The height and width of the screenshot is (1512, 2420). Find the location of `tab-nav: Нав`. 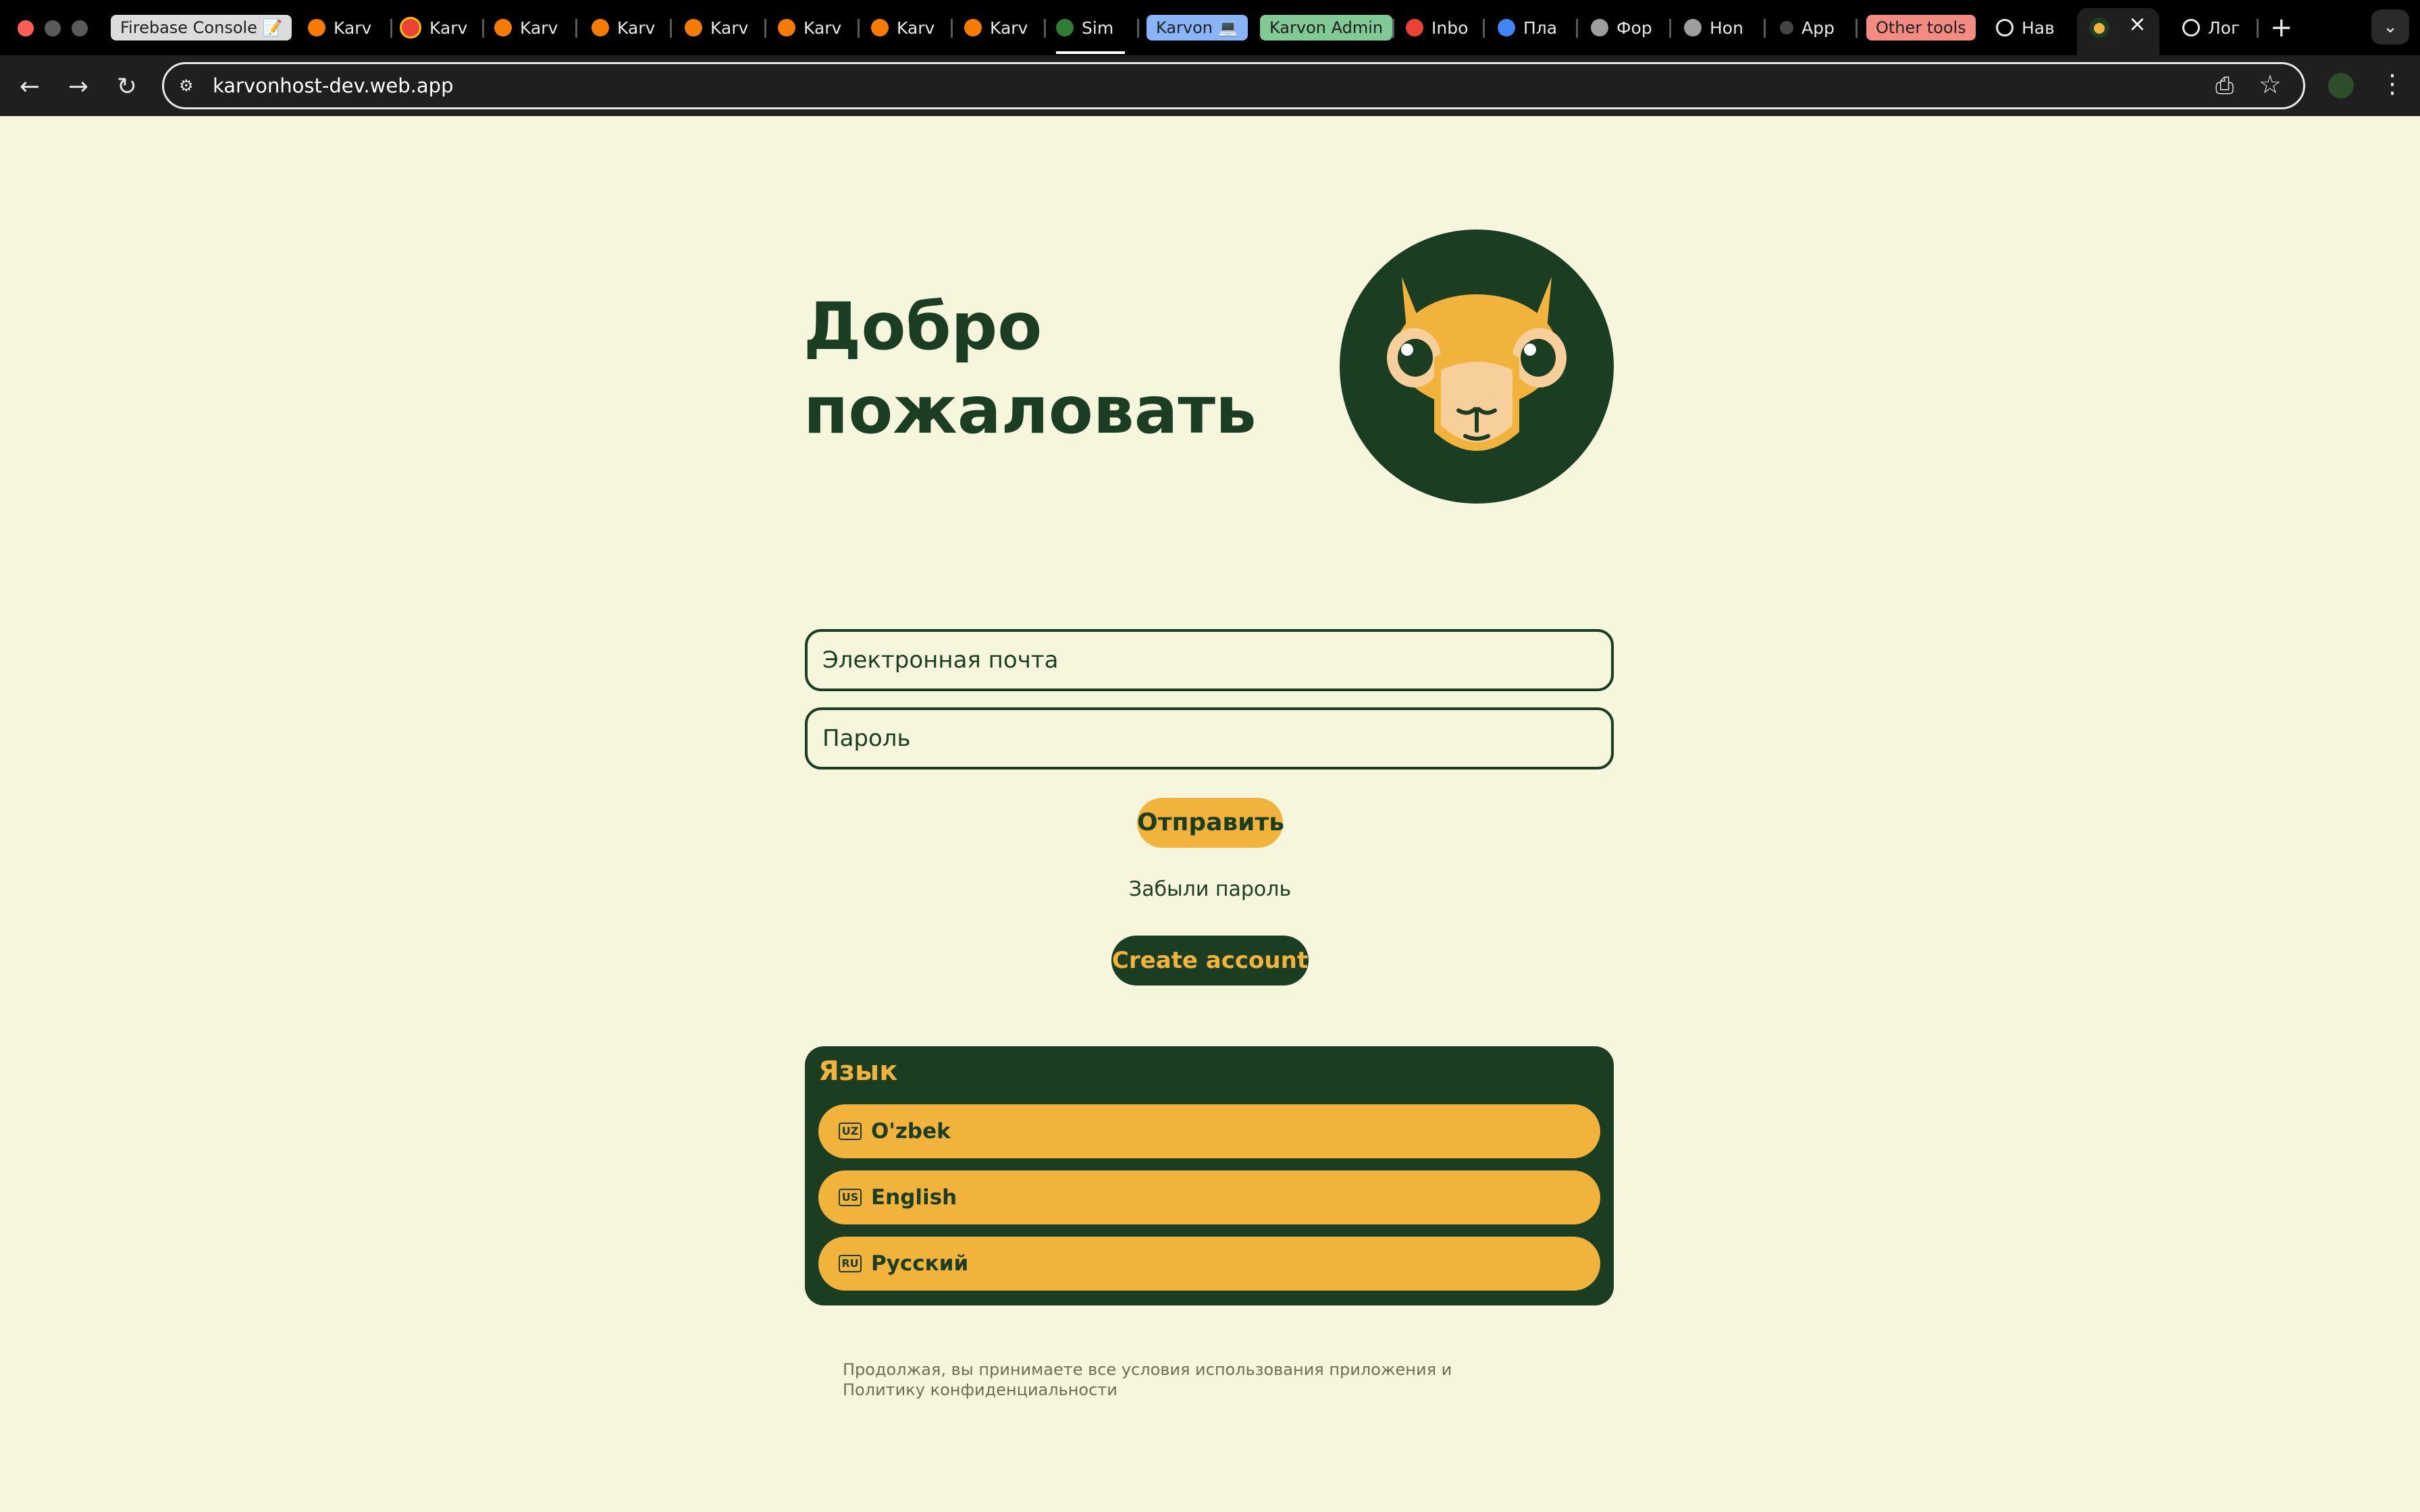

tab-nav: Нав is located at coordinates (2029, 27).